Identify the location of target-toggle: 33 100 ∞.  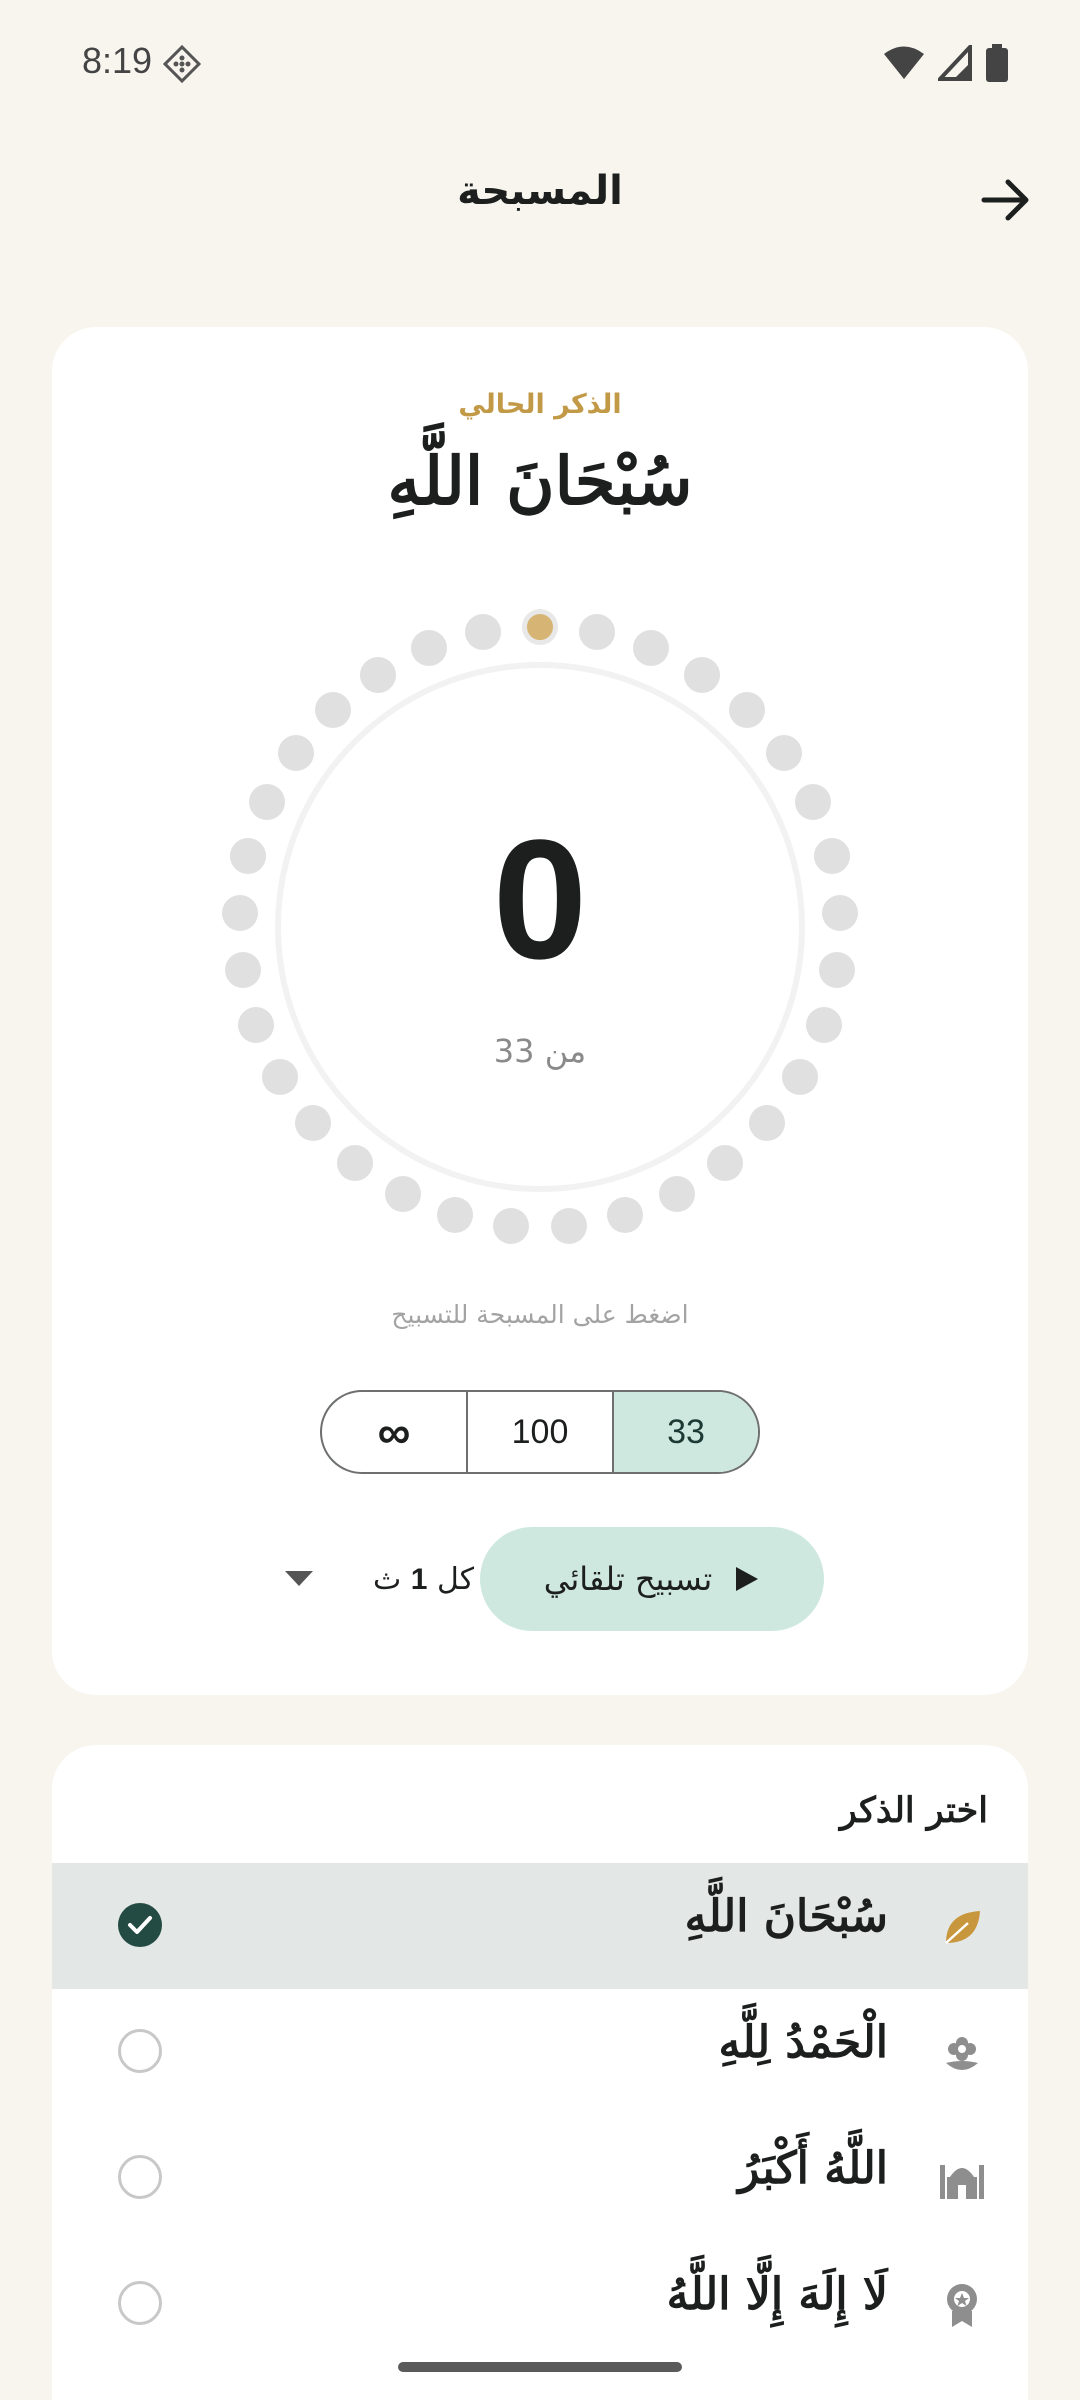
(540, 1432).